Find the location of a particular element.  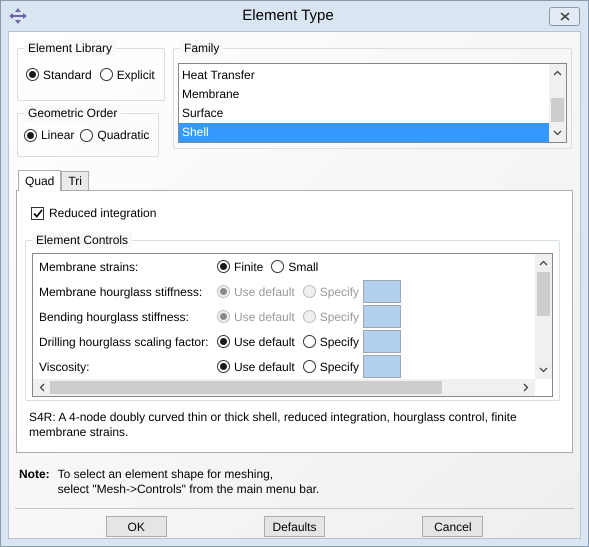

radio-label: Small is located at coordinates (303, 267).